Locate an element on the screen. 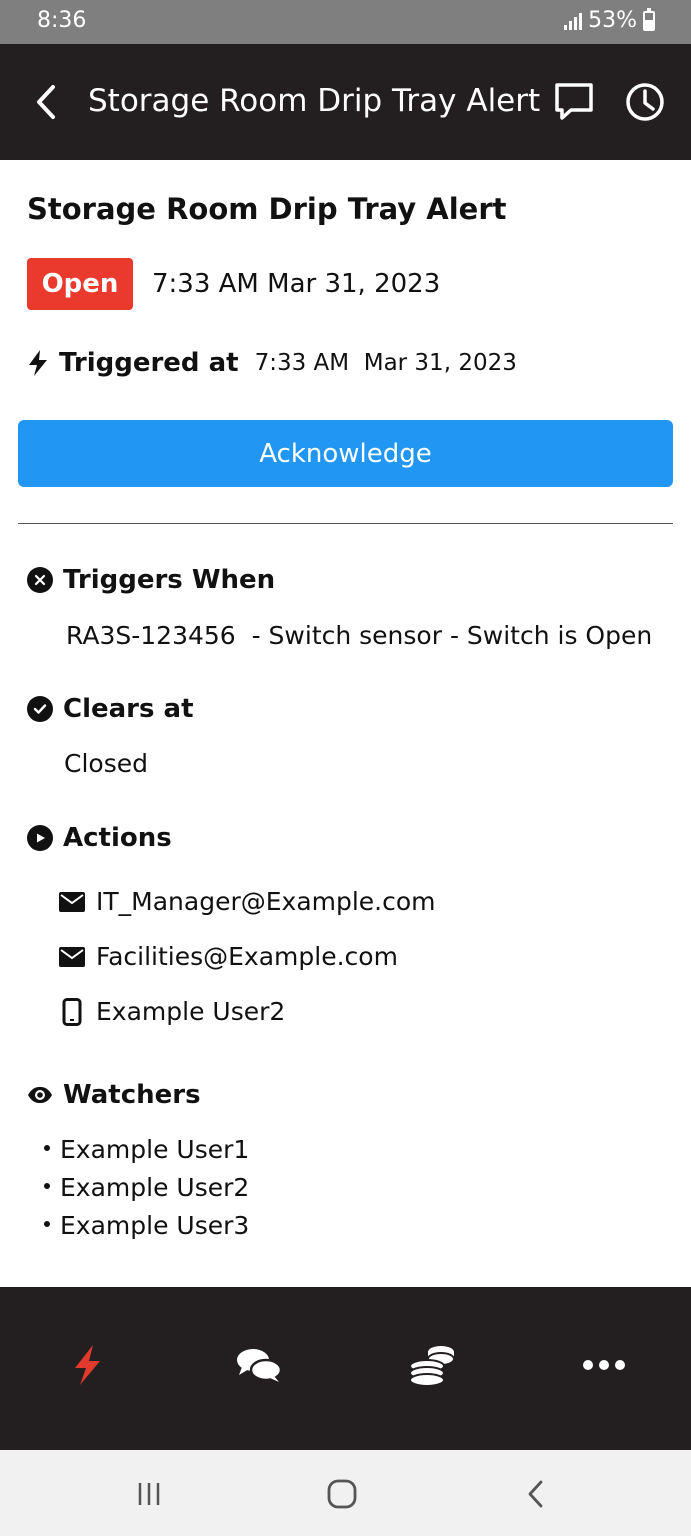 This screenshot has height=1536, width=691. alert-title: Storage Room Drip Tray Alert is located at coordinates (267, 209).